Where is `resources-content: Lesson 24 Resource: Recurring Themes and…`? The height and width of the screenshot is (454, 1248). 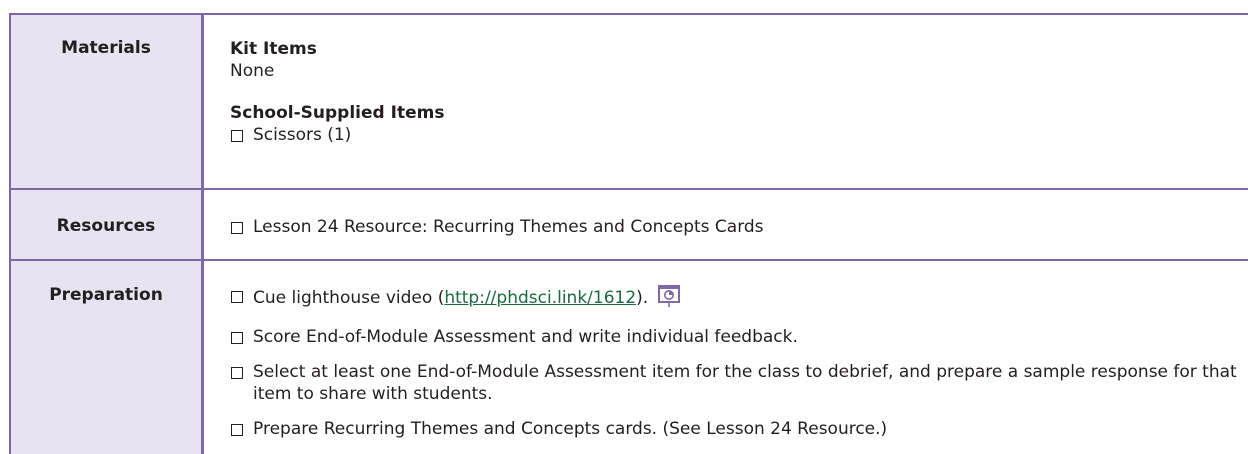 resources-content: Lesson 24 Resource: Recurring Themes and… is located at coordinates (726, 224).